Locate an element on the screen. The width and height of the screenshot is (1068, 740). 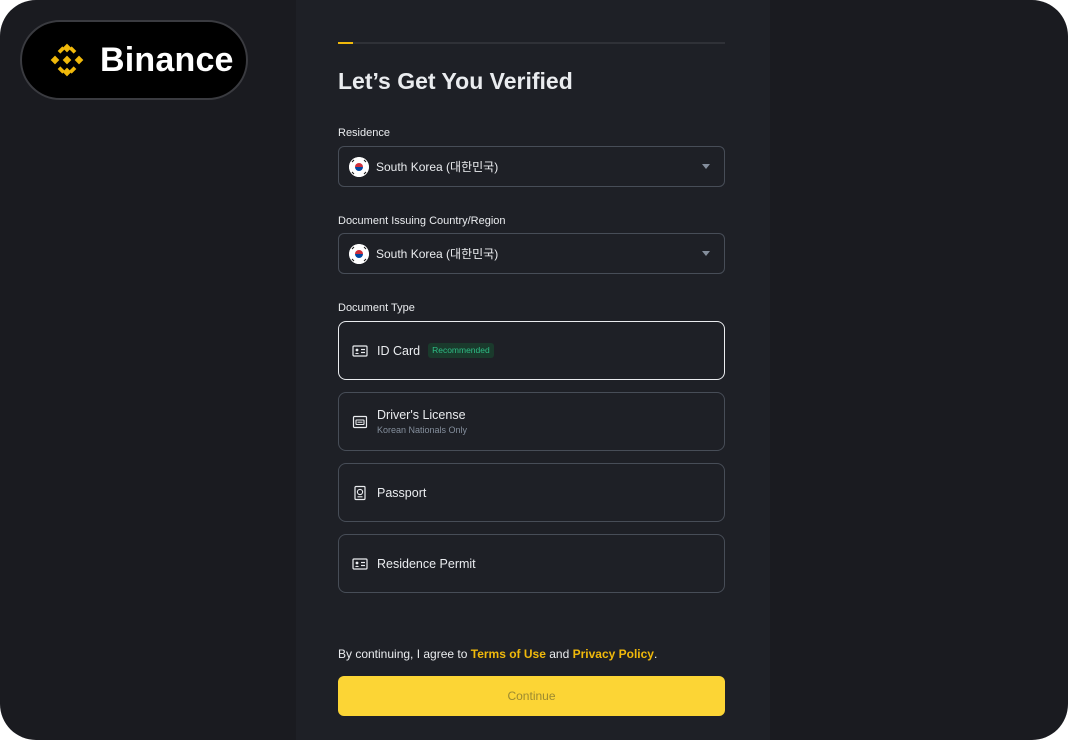
doc-option-residence-permit: Residence Permit is located at coordinates (531, 563).